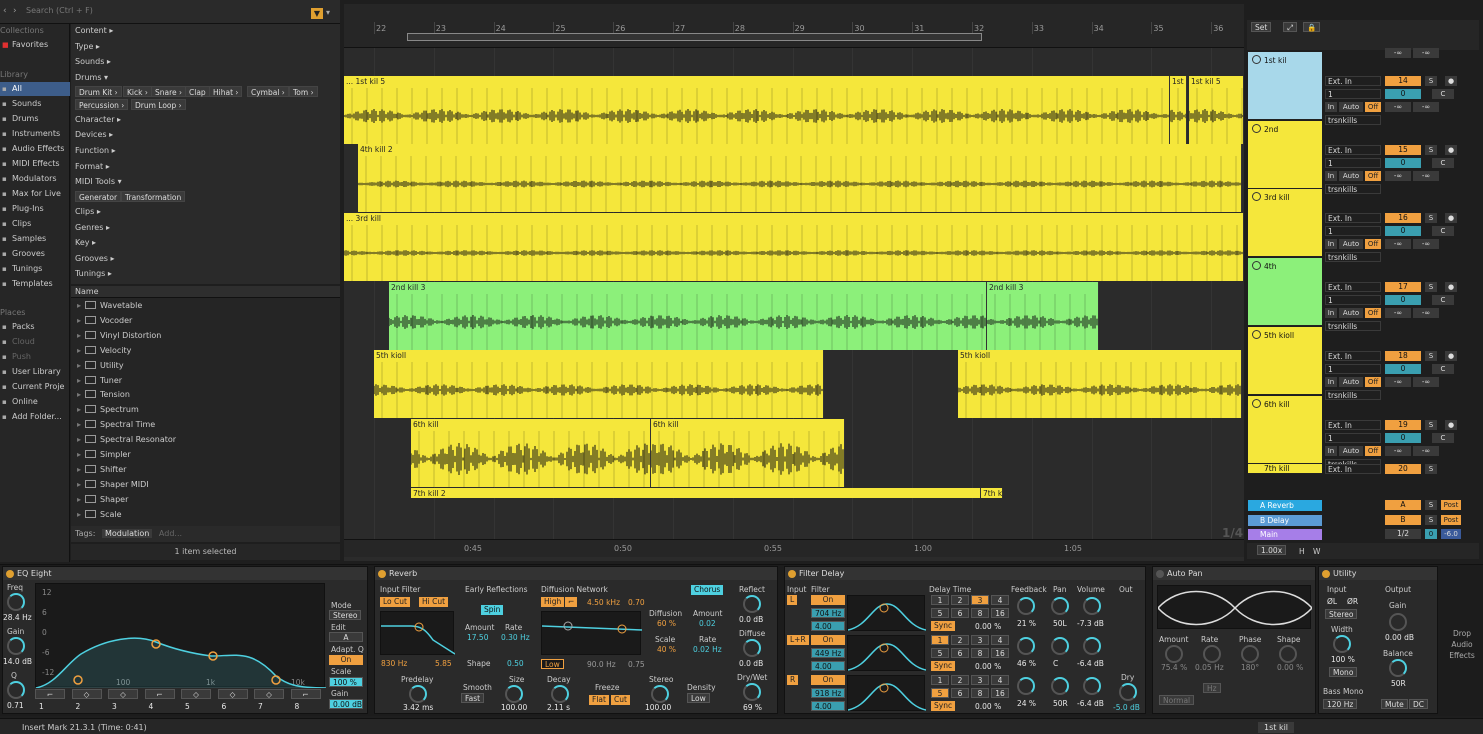  Describe the element at coordinates (792, 600) in the screenshot. I see `fd-channel-button: L` at that location.